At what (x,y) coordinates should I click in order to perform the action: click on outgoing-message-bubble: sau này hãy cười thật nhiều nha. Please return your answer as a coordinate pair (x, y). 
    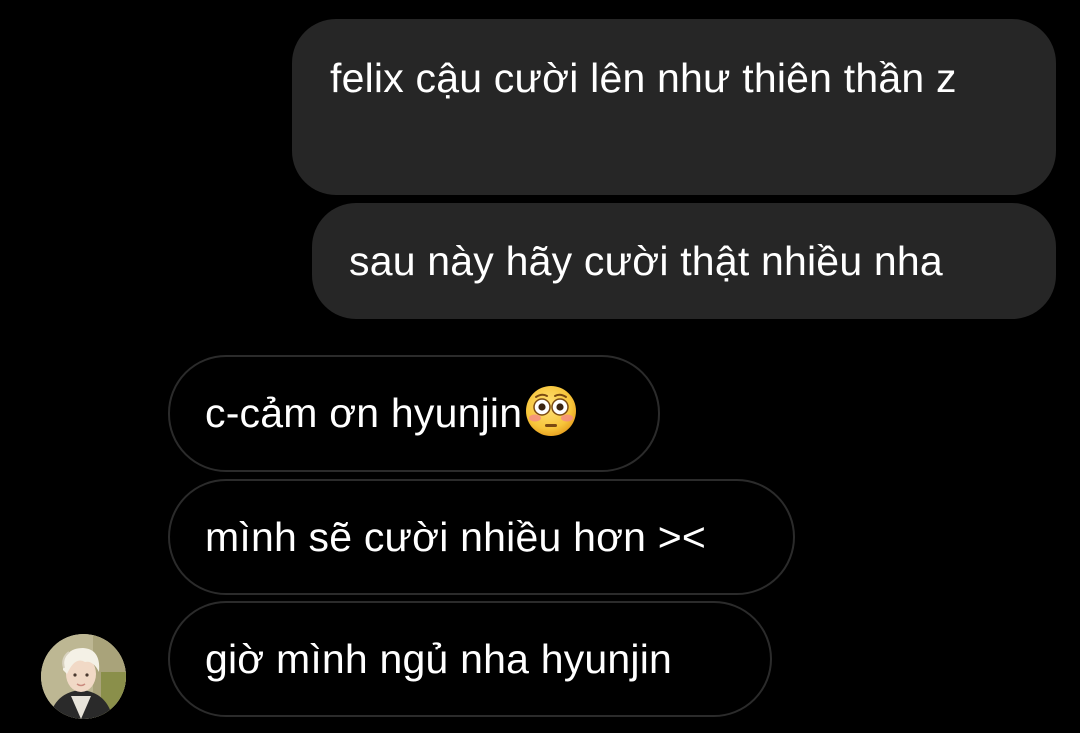
    Looking at the image, I should click on (684, 261).